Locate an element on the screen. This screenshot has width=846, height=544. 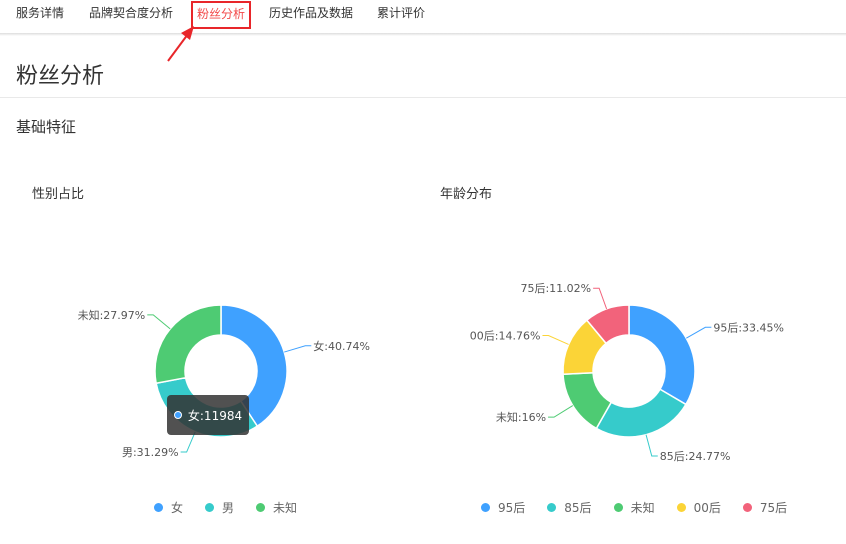
age-label-0: 95后:33.45% is located at coordinates (748, 327).